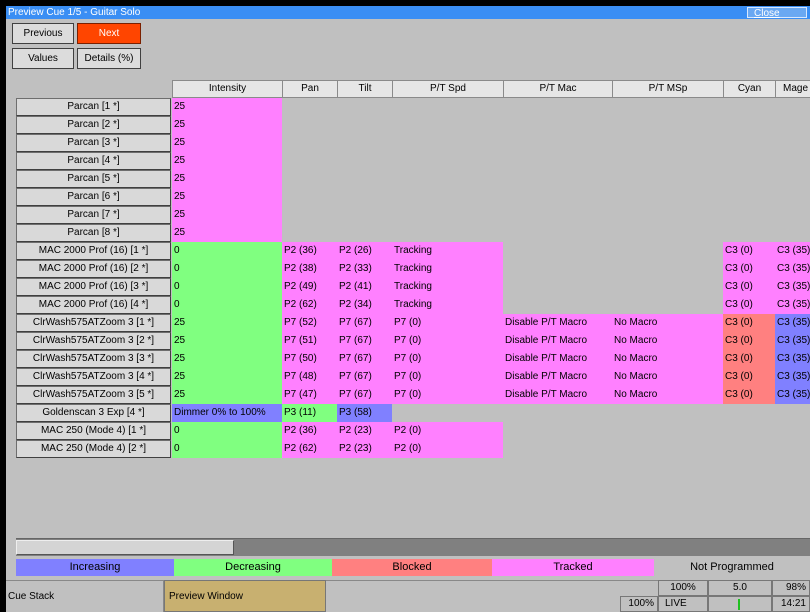 This screenshot has height=612, width=810. What do you see at coordinates (43, 33) in the screenshot?
I see `previous-button: Previous` at bounding box center [43, 33].